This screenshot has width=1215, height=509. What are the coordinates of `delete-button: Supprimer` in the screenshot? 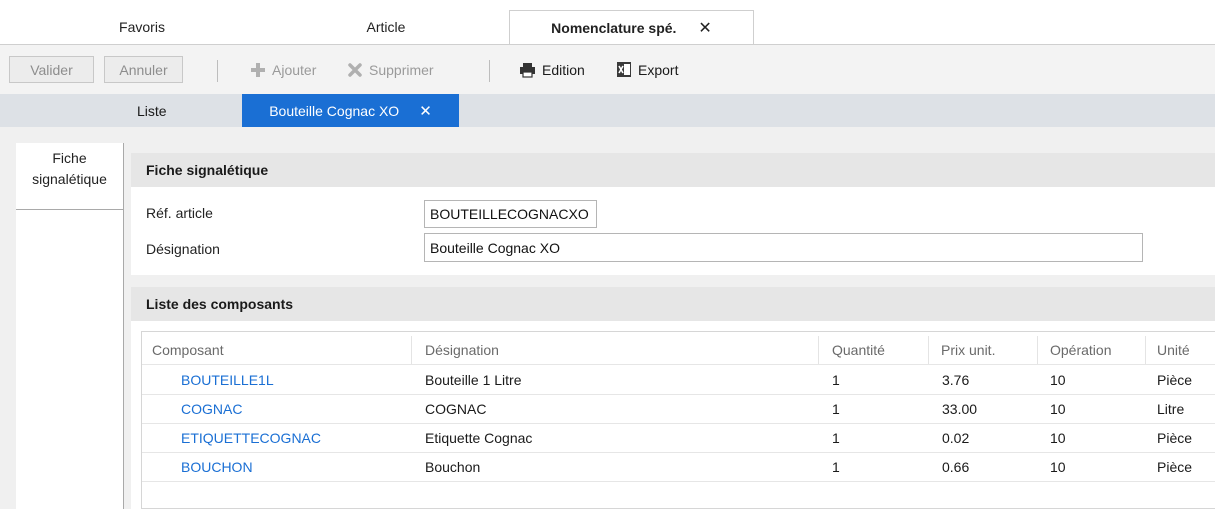 It's located at (390, 69).